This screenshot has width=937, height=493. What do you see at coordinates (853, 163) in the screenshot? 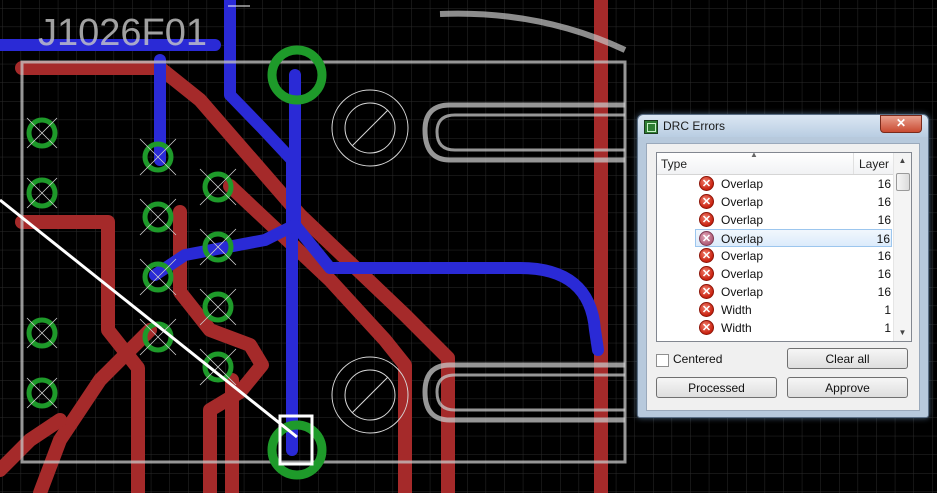
I see `column-separator` at bounding box center [853, 163].